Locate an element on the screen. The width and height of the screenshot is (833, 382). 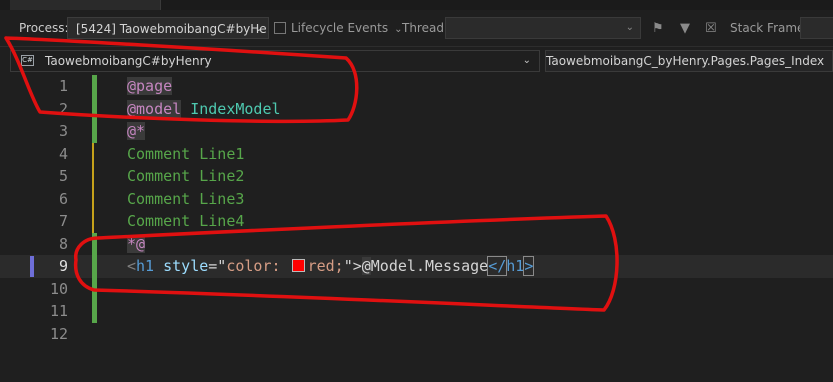
code-line: 6 Comment Line3 is located at coordinates (416, 199).